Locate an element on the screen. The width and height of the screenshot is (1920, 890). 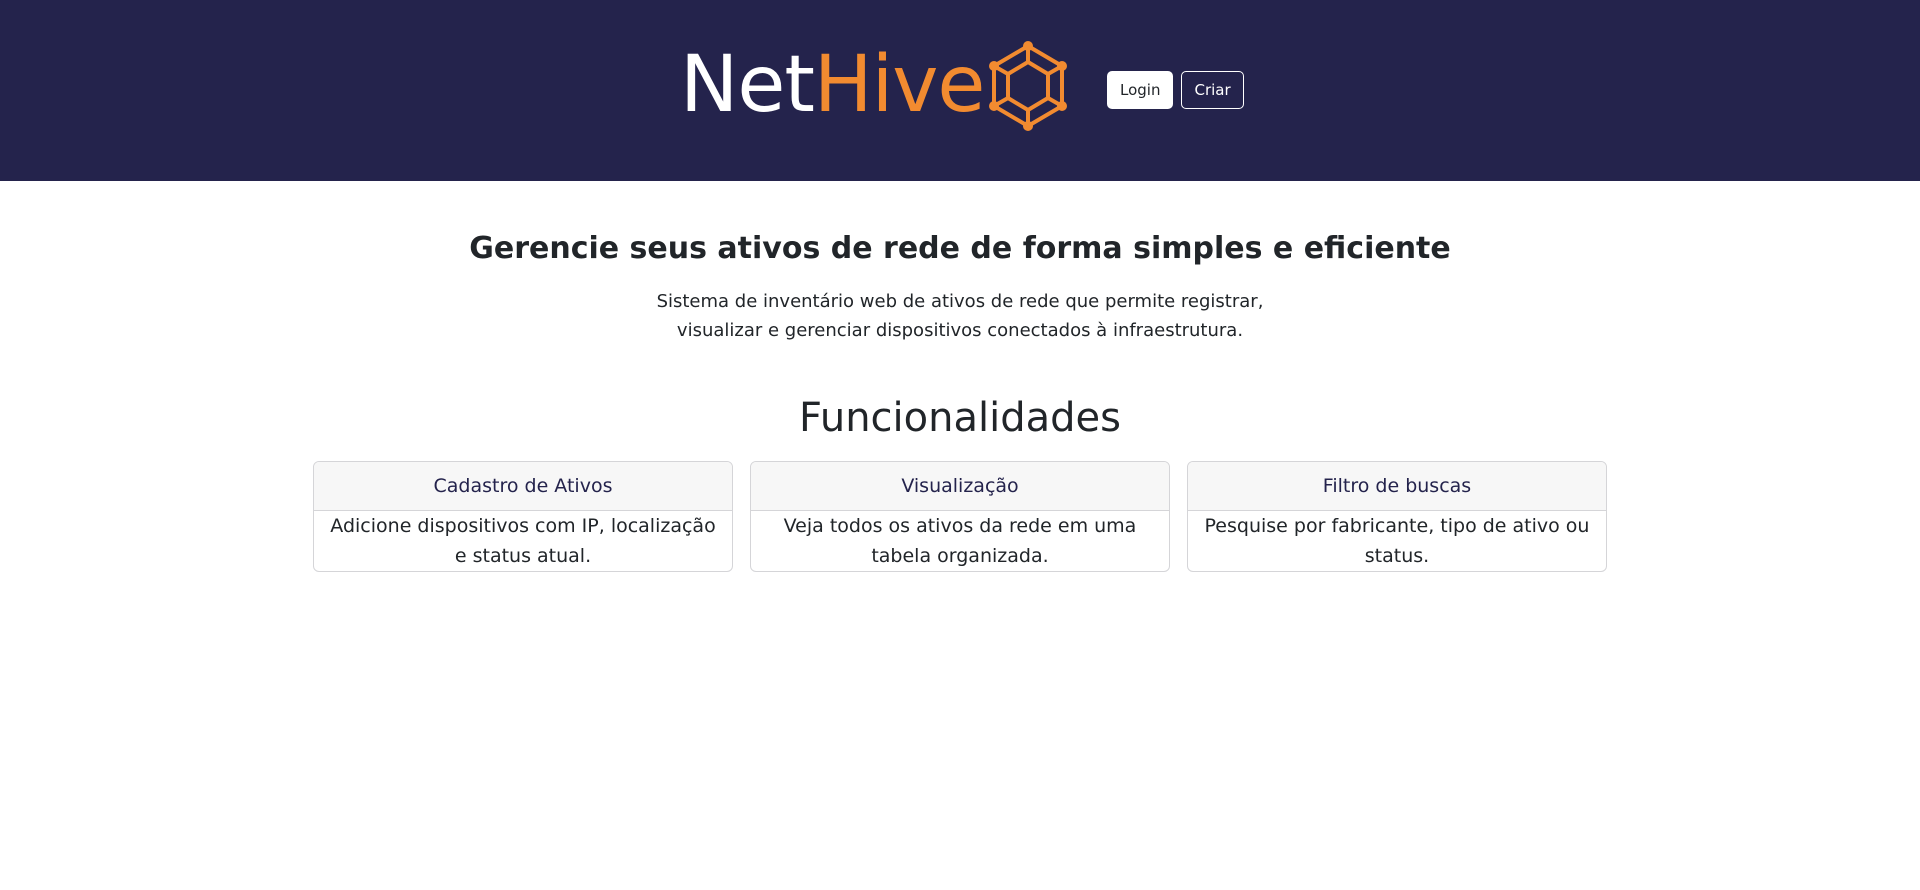
header-actions: Login Criar is located at coordinates (1175, 90).